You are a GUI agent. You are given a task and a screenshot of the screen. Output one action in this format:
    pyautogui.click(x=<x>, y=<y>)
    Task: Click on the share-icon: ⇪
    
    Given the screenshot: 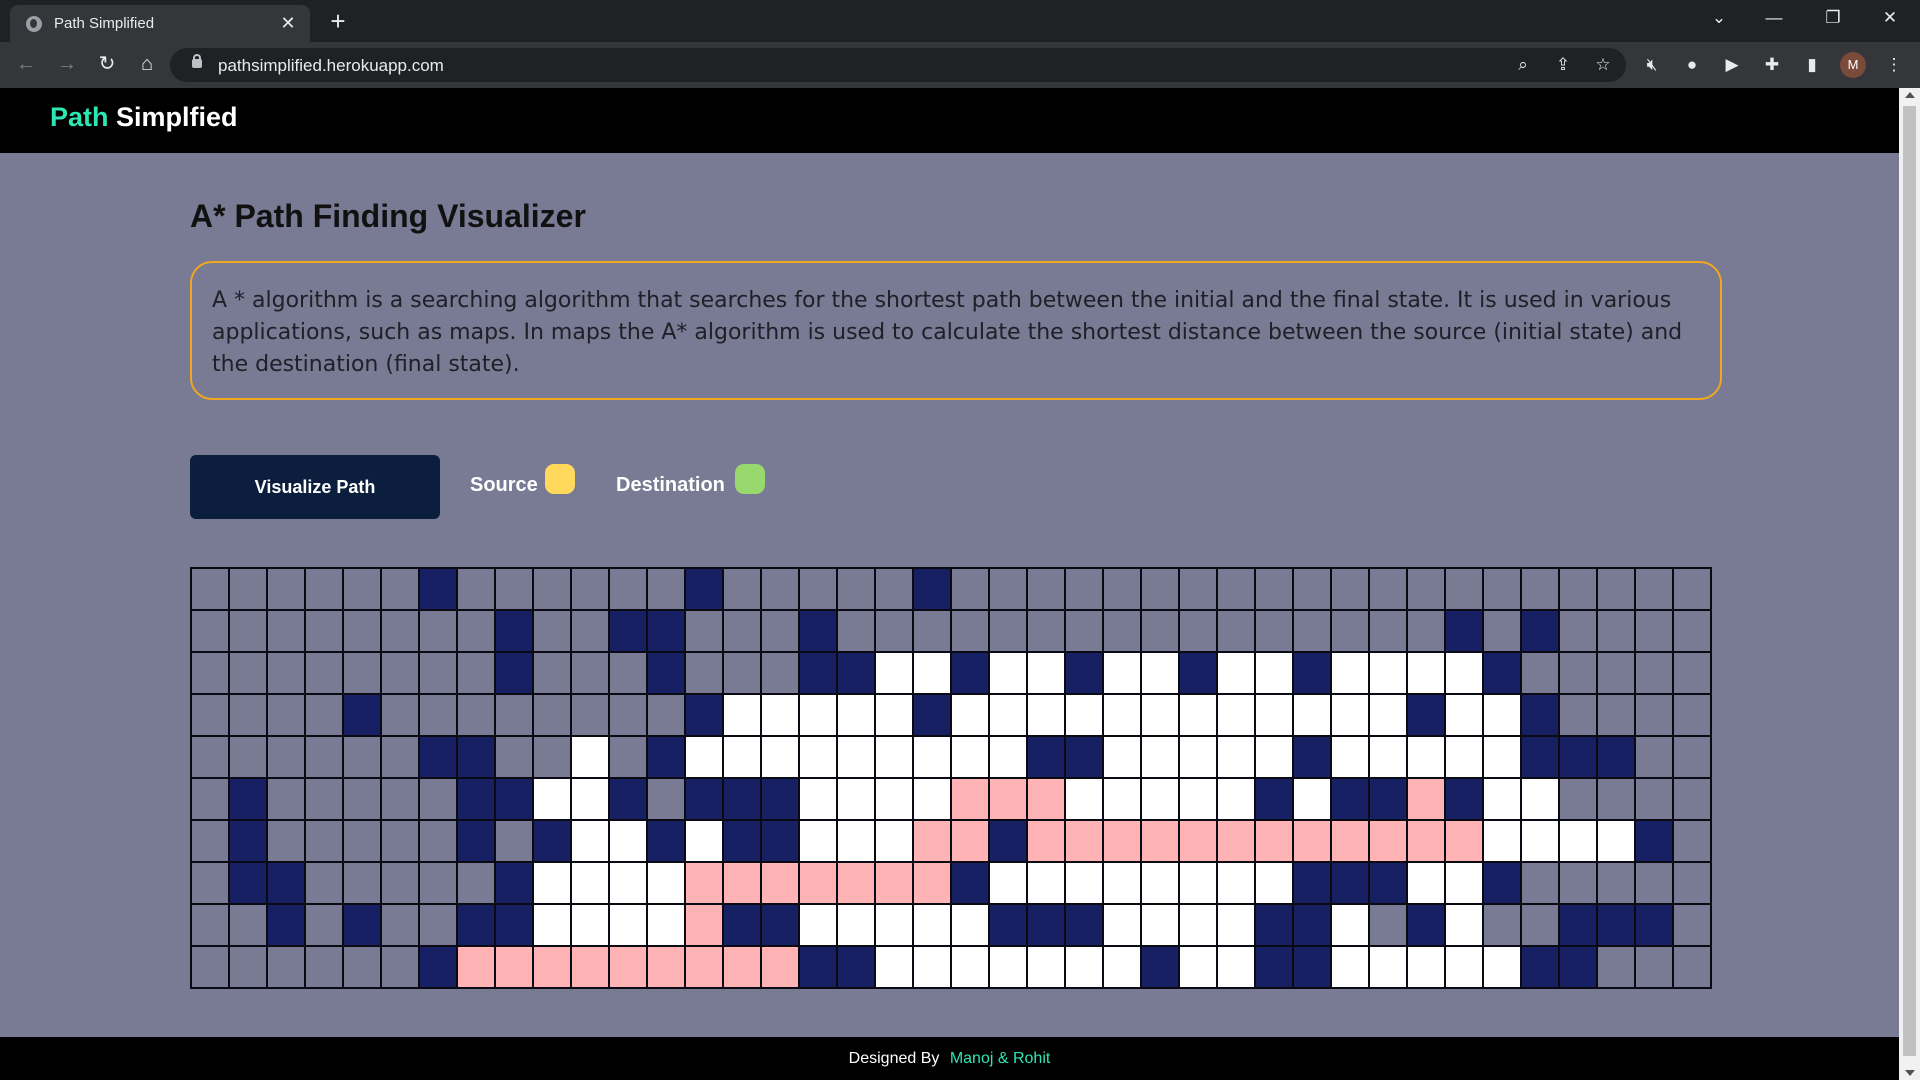 What is the action you would take?
    pyautogui.click(x=1563, y=65)
    